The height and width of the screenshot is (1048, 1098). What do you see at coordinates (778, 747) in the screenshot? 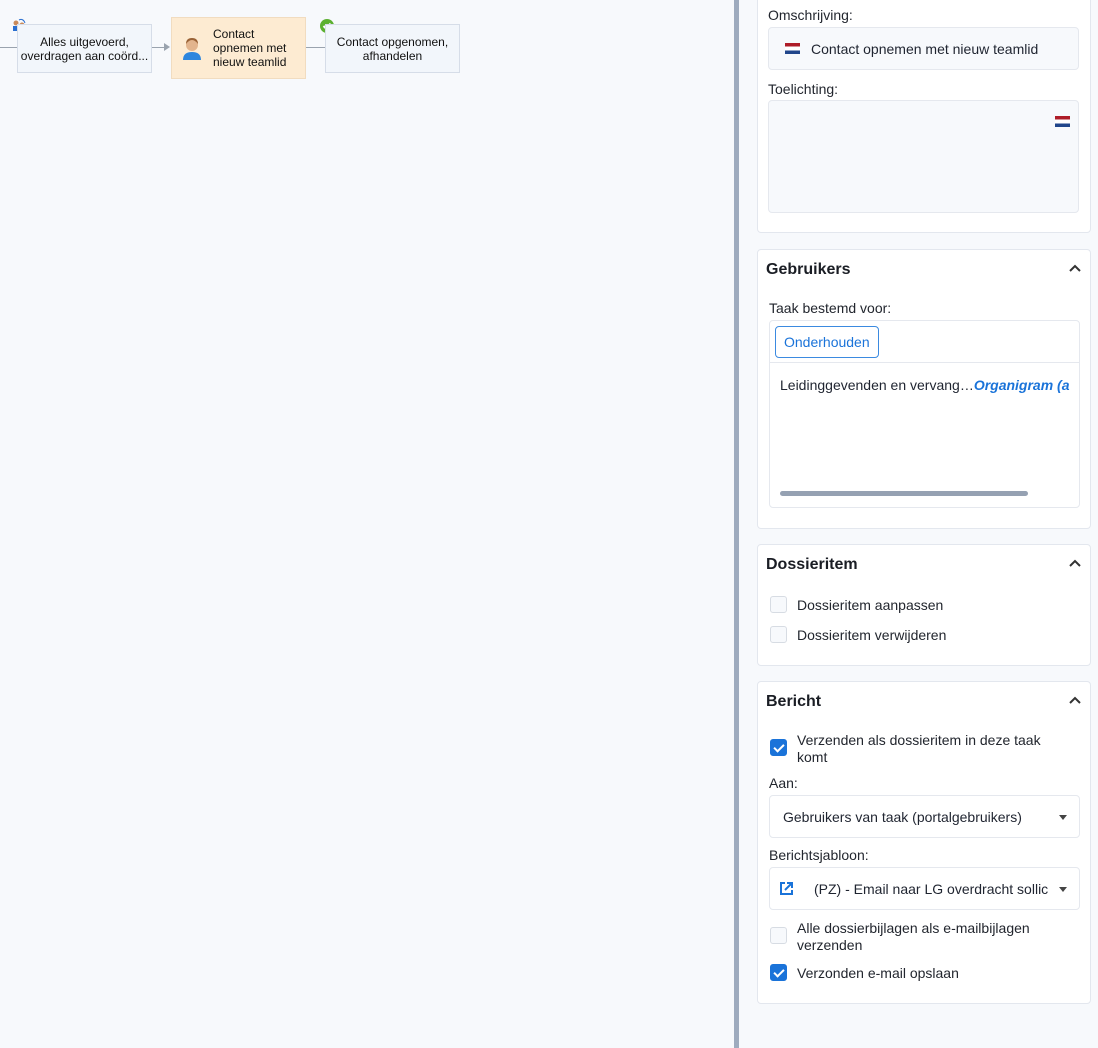
I see `verzenden-checkbox` at bounding box center [778, 747].